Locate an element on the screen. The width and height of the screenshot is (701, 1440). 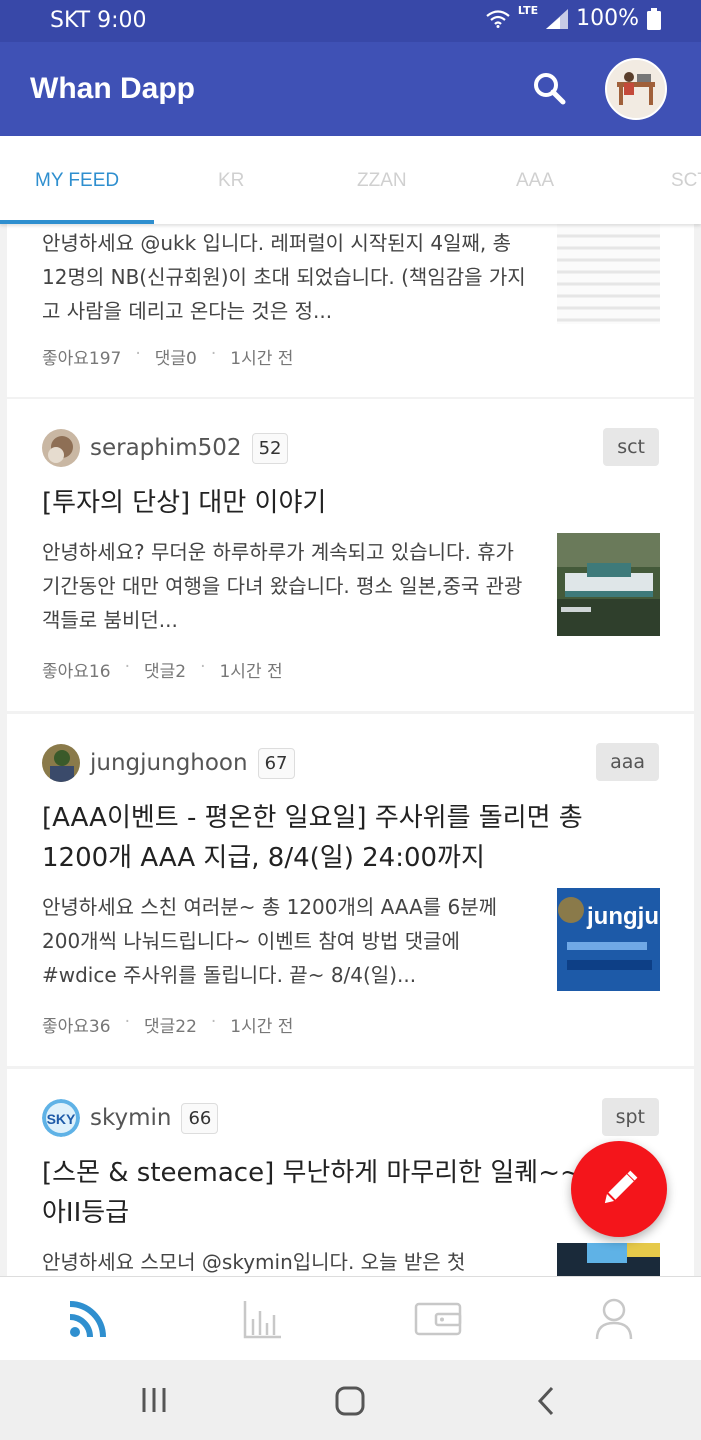
author-avatar: SKY is located at coordinates (61, 1118).